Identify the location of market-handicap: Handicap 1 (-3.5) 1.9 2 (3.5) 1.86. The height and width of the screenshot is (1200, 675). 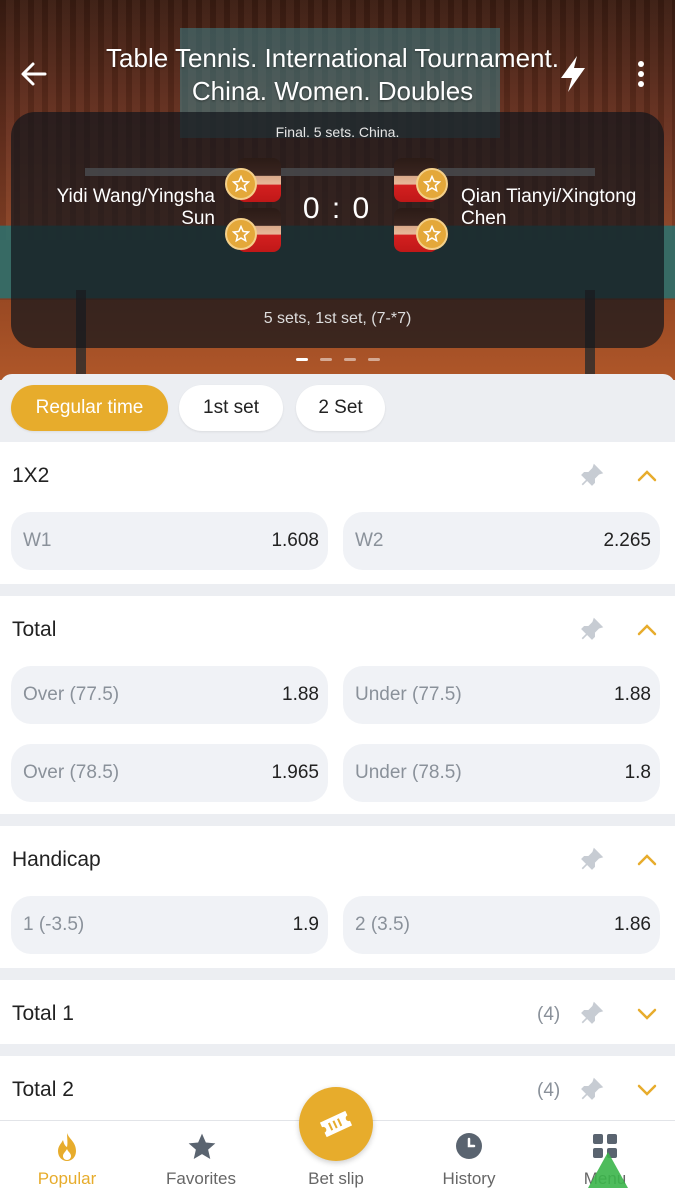
(337, 897).